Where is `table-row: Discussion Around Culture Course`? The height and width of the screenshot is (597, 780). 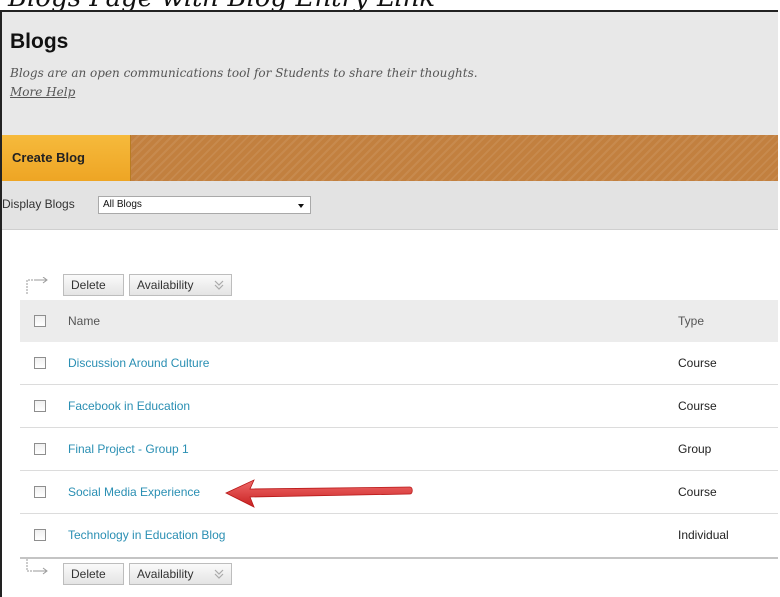
table-row: Discussion Around Culture Course is located at coordinates (399, 363).